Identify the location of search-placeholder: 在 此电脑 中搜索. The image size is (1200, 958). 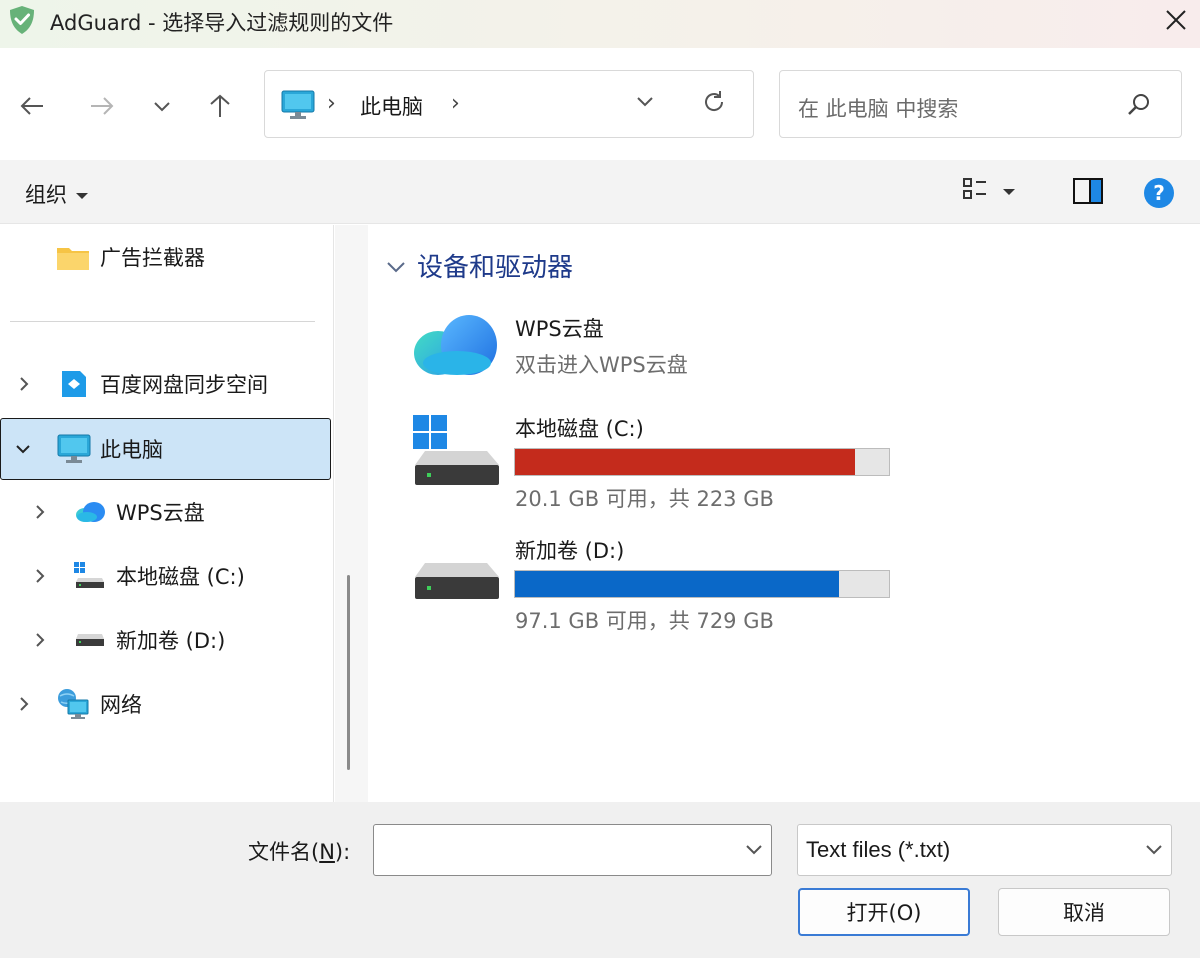
(878, 108).